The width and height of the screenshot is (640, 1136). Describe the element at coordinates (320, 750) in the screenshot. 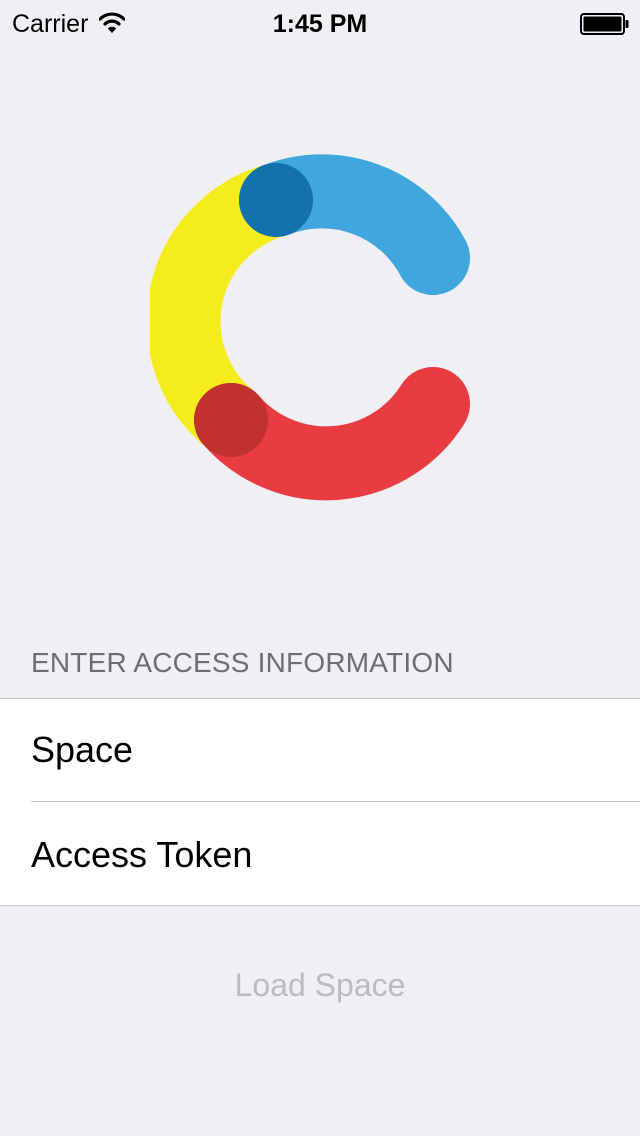

I see `space-field: Space` at that location.